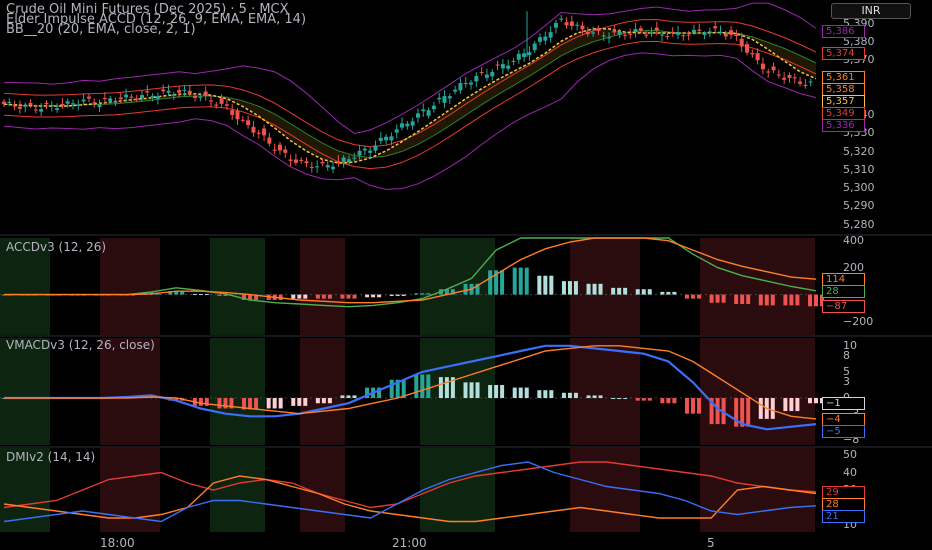 The width and height of the screenshot is (932, 550). Describe the element at coordinates (711, 543) in the screenshot. I see `x-tick-5: 5` at that location.